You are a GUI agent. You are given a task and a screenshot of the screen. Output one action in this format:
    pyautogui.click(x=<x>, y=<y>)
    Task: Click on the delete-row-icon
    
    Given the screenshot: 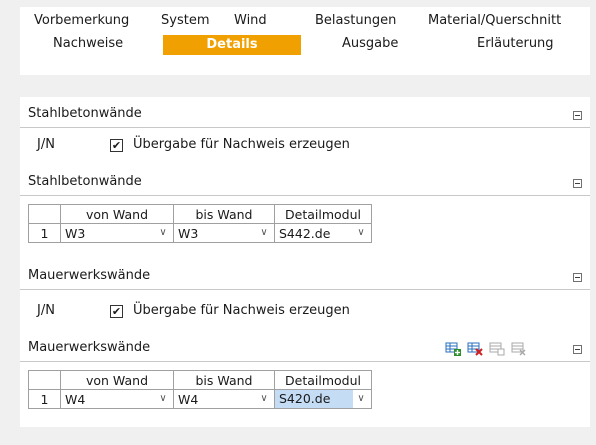 What is the action you would take?
    pyautogui.click(x=475, y=349)
    